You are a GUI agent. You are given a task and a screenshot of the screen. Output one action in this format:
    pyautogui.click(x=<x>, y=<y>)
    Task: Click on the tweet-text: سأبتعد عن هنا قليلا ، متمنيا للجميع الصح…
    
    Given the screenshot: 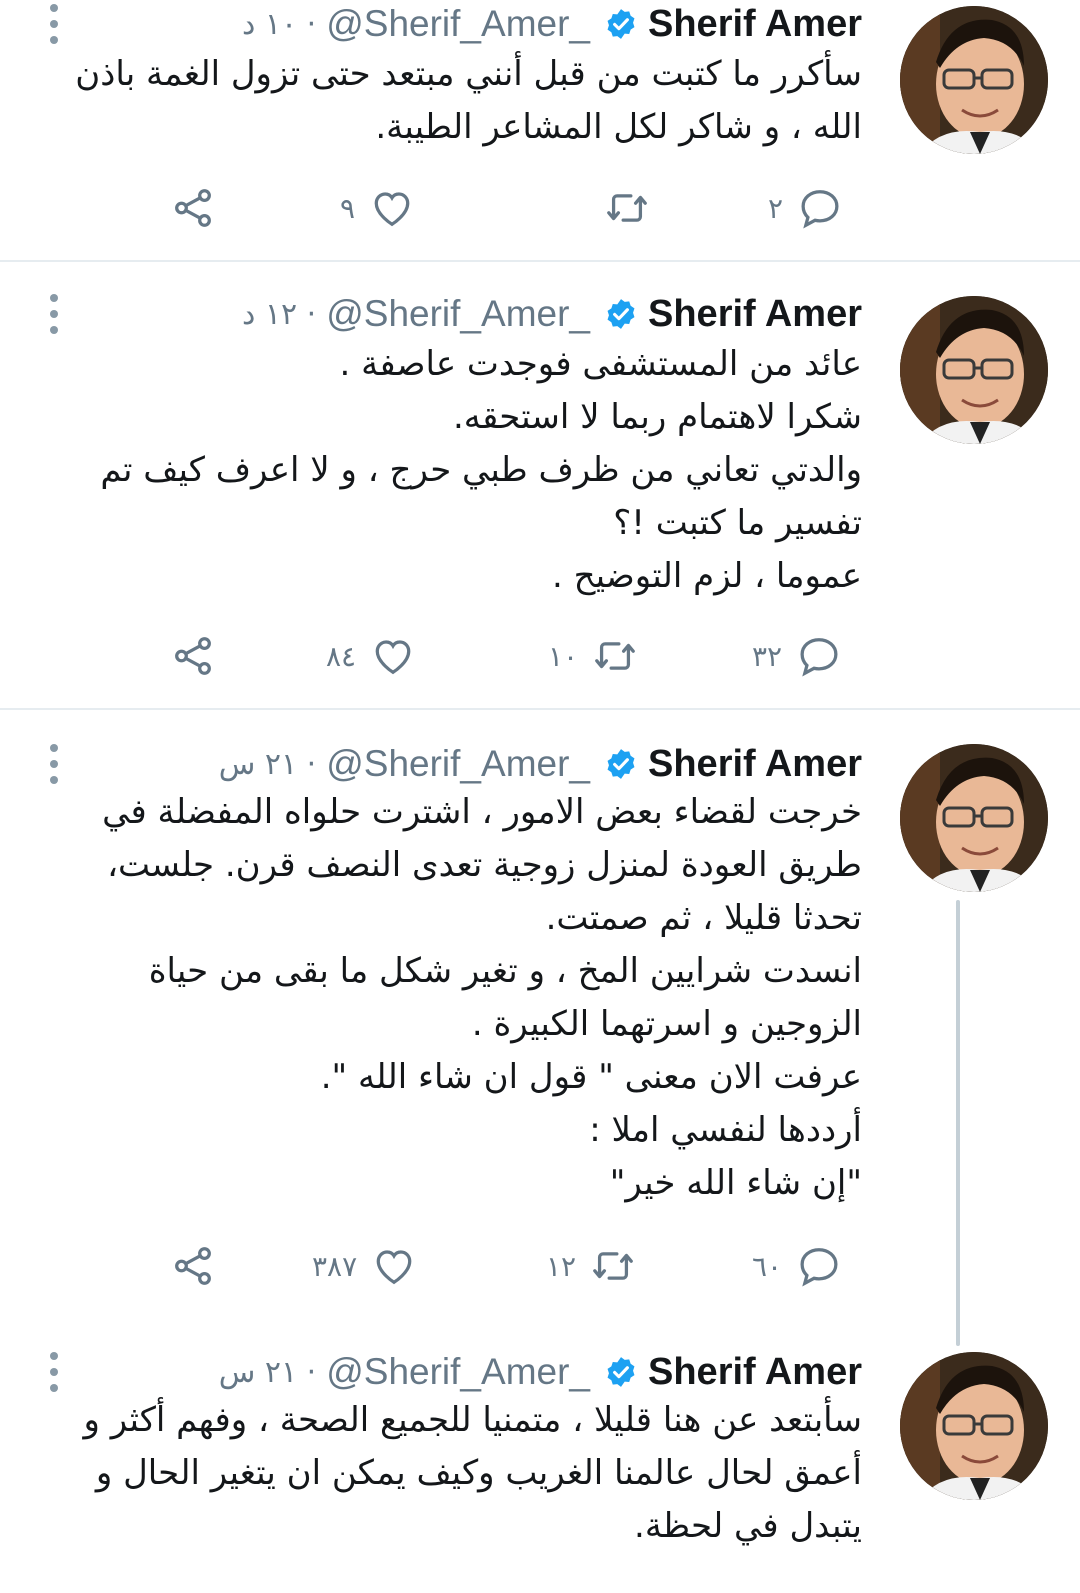 What is the action you would take?
    pyautogui.click(x=472, y=1473)
    